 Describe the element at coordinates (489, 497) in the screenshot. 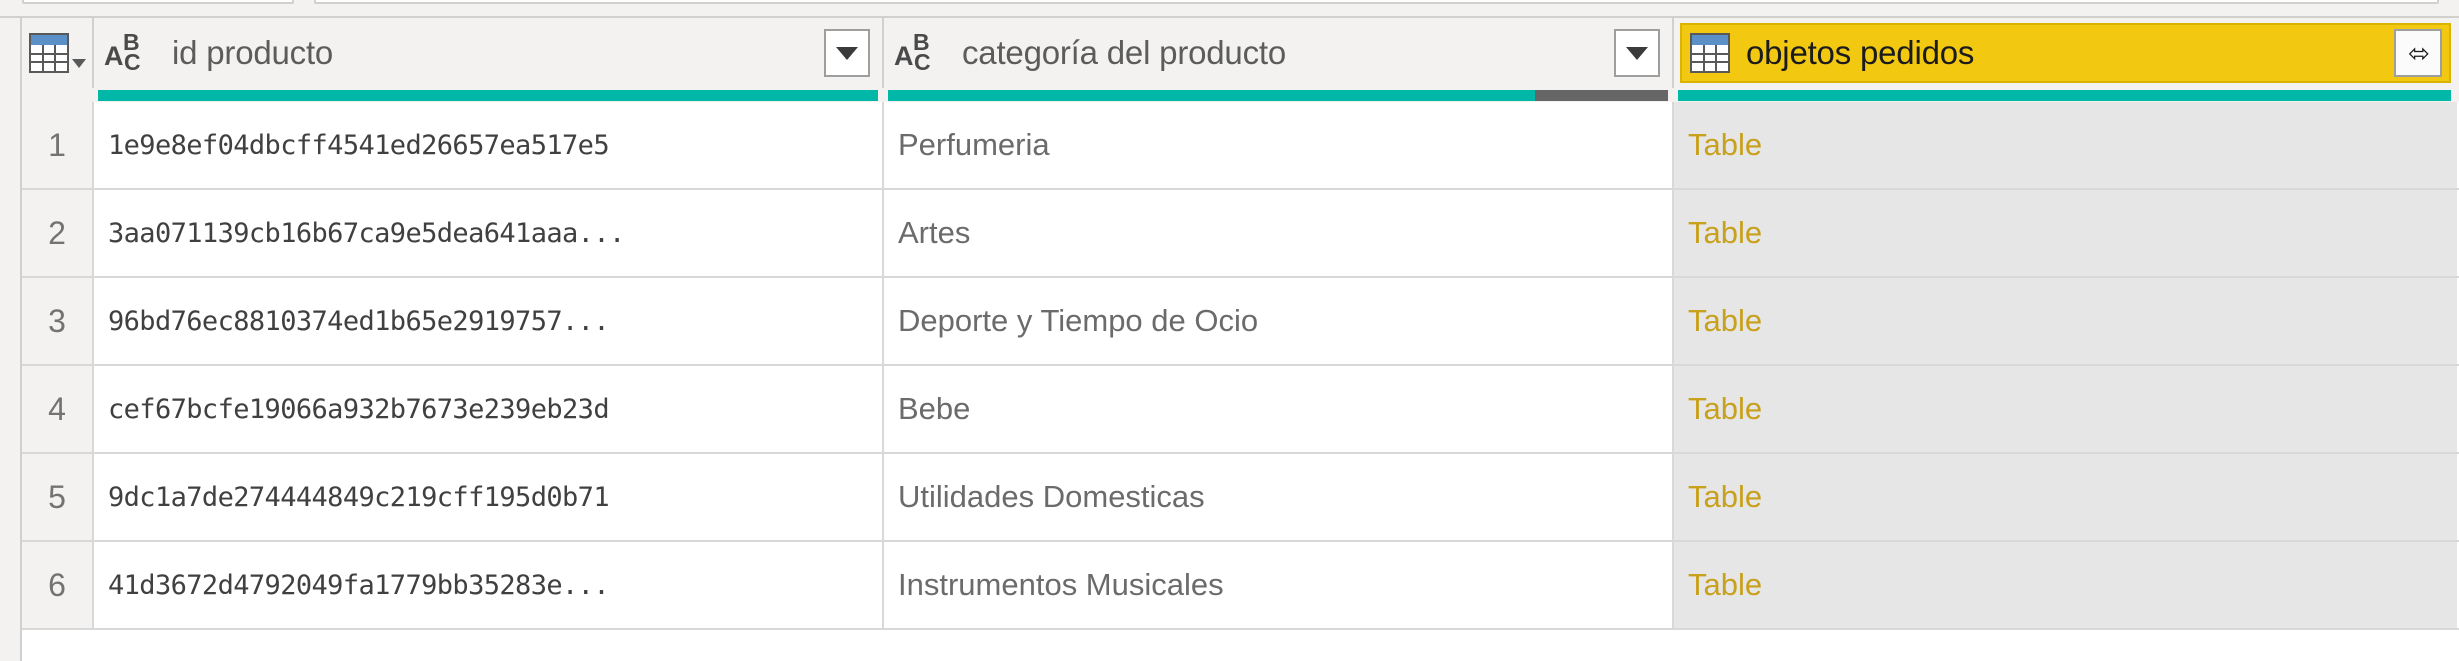

I see `cell-id-producto: 9dc1a7de274444849c219cff195d0b71` at that location.